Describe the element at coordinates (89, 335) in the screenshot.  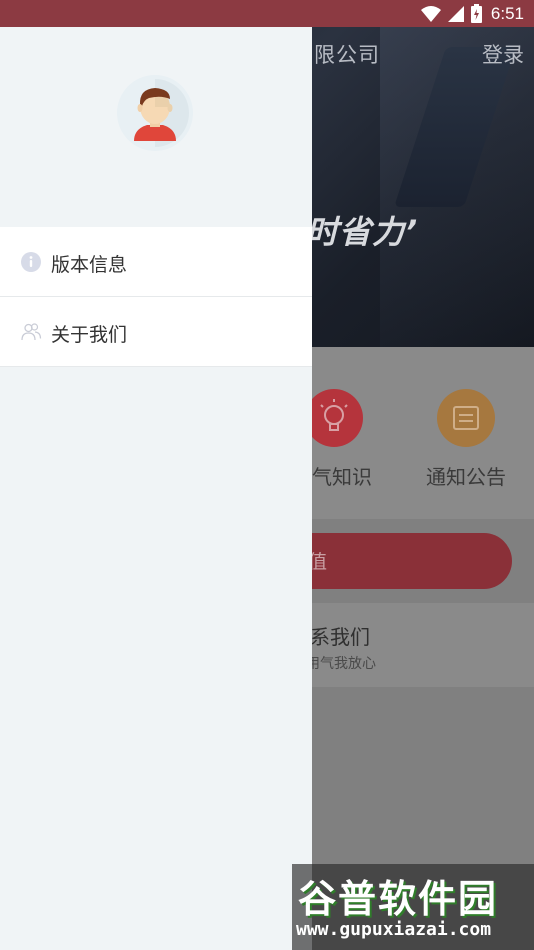
I see `menu-item-label: 关于我们` at that location.